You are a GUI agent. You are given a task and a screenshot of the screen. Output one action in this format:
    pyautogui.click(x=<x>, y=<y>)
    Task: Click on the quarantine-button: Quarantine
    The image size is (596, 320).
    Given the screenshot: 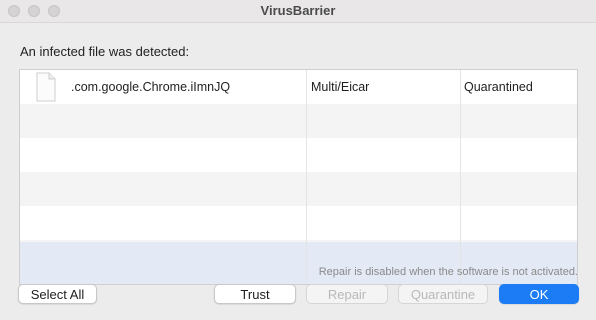 What is the action you would take?
    pyautogui.click(x=443, y=294)
    